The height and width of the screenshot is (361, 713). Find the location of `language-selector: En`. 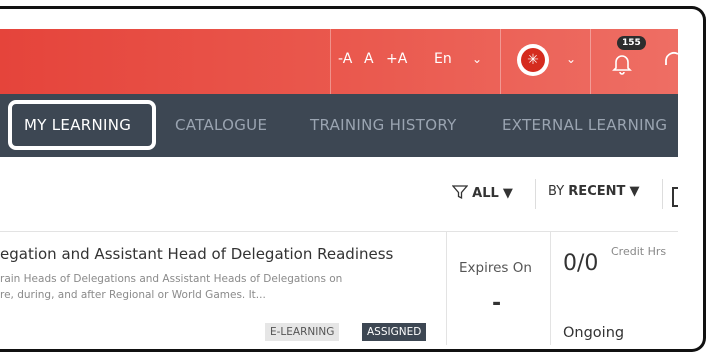

language-selector: En is located at coordinates (443, 59).